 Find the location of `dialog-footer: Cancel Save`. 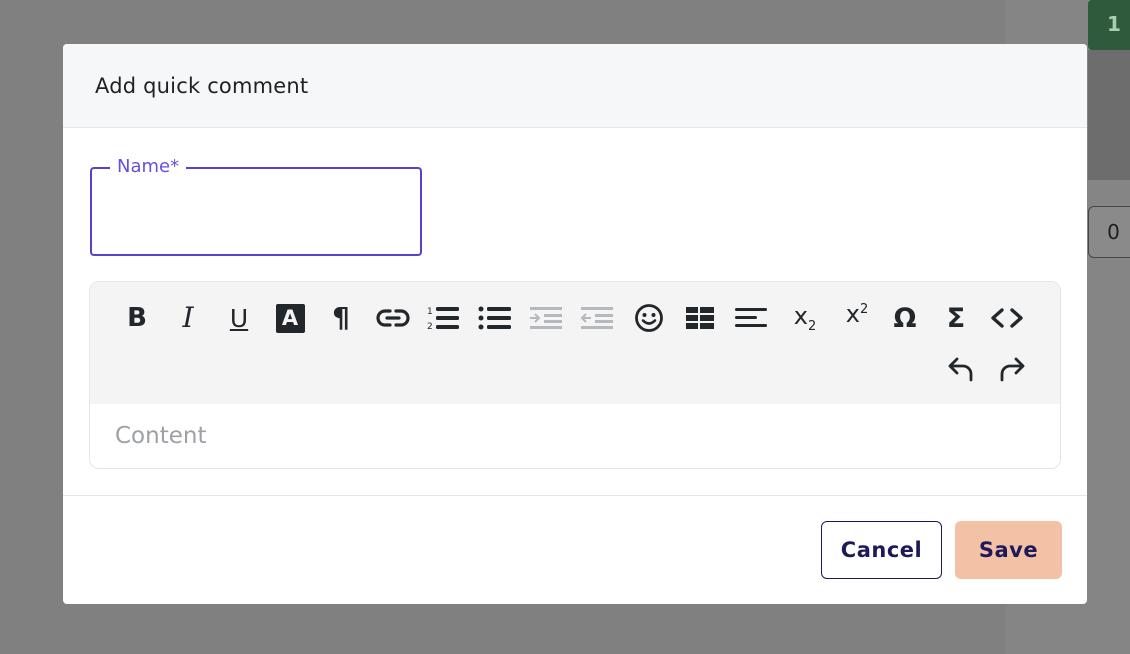

dialog-footer: Cancel Save is located at coordinates (575, 550).